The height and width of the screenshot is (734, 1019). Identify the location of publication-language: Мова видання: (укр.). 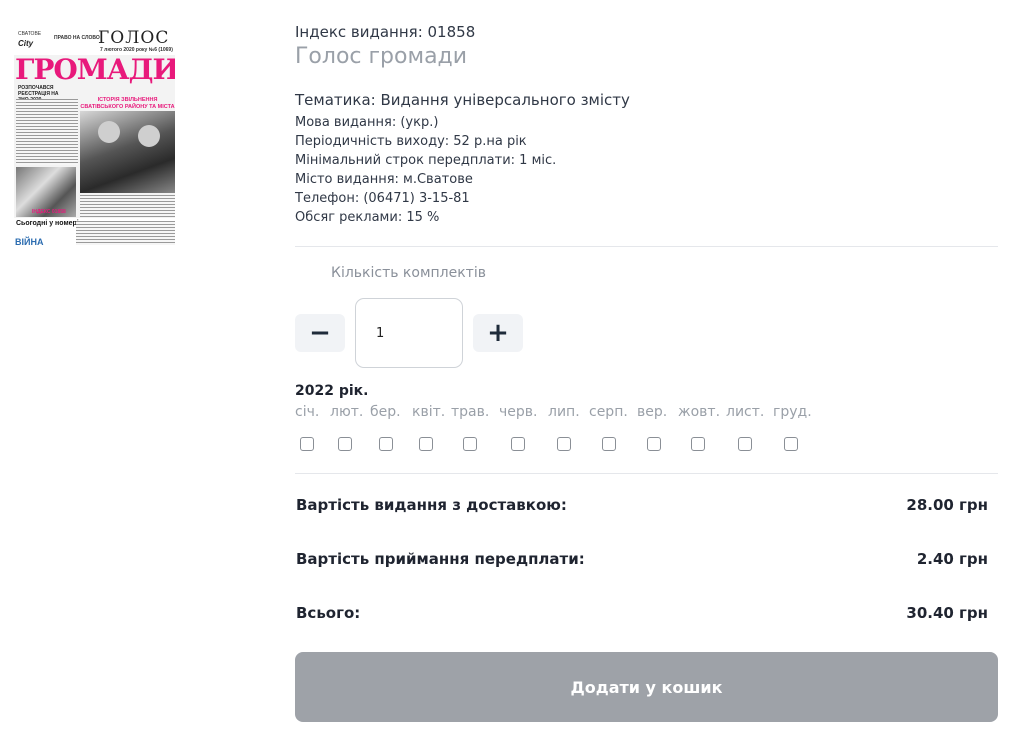
(367, 122).